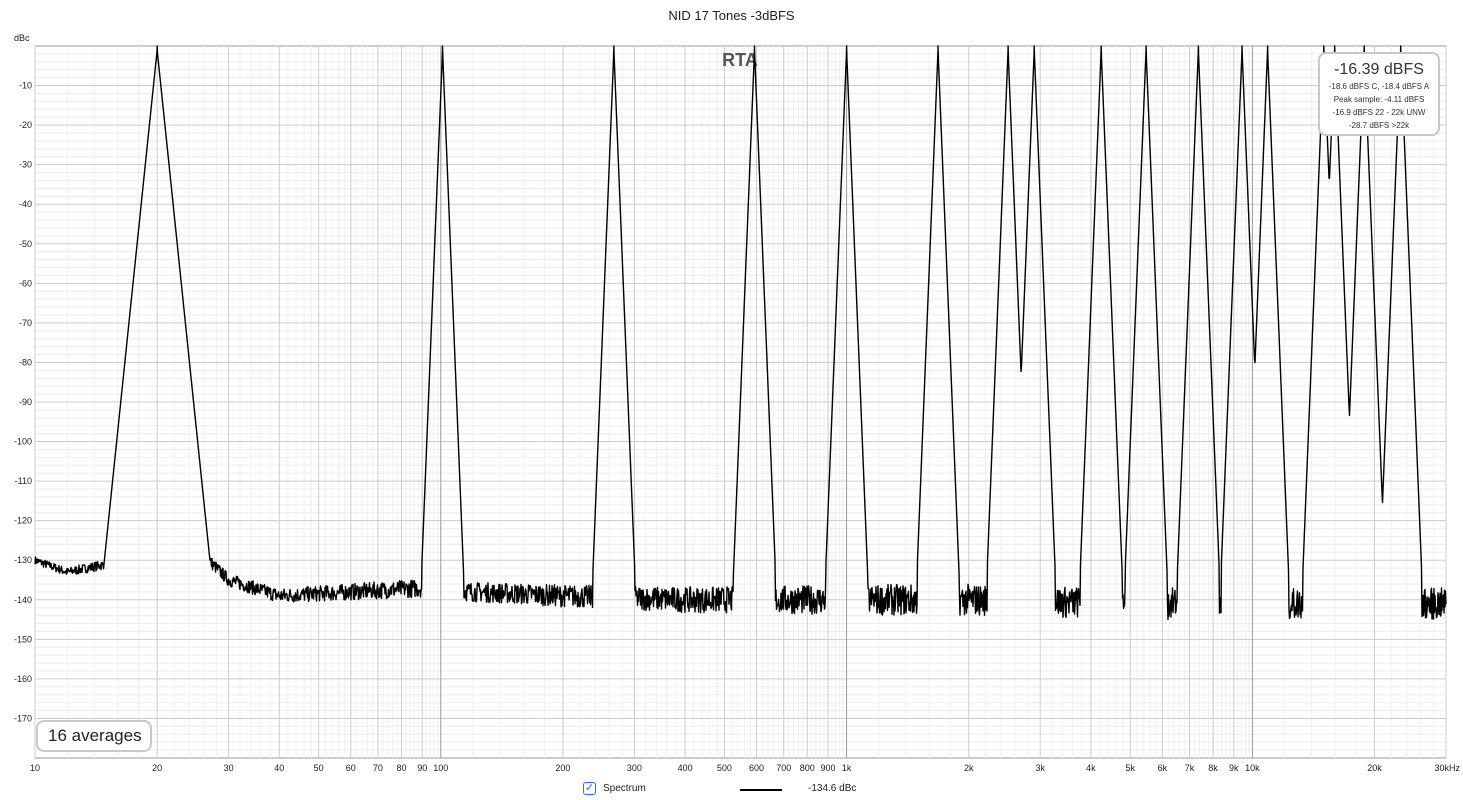  Describe the element at coordinates (401, 768) in the screenshot. I see `x-tick-label: 80` at that location.